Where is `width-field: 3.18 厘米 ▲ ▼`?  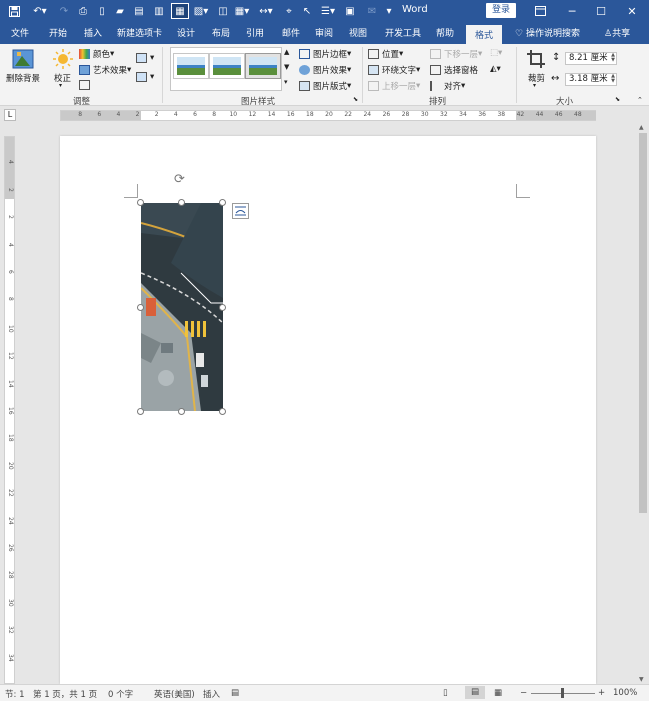 width-field: 3.18 厘米 ▲ ▼ is located at coordinates (591, 79).